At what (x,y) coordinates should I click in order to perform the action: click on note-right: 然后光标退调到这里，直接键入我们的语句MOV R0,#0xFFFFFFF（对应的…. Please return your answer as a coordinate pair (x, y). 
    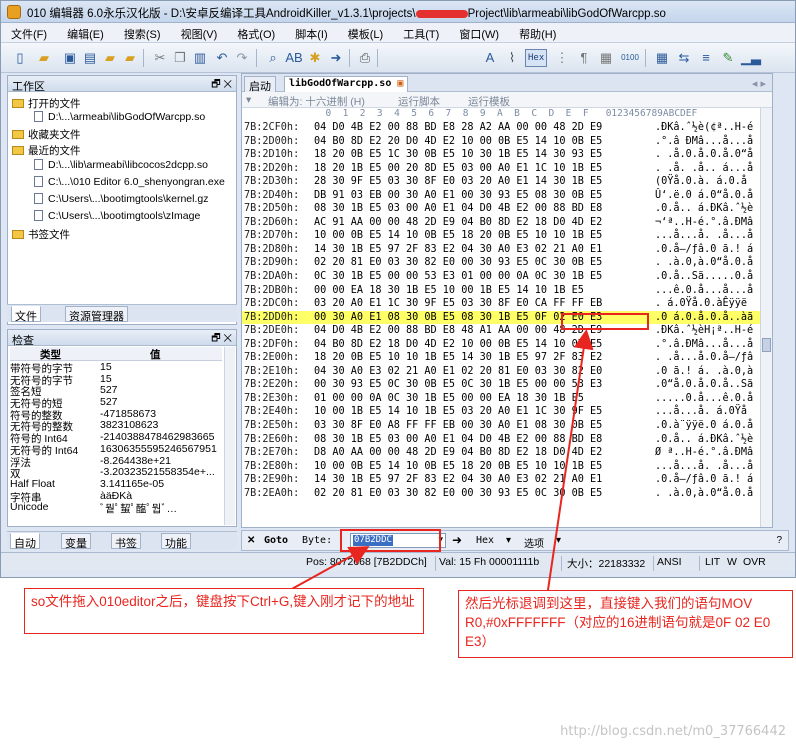
    Looking at the image, I should click on (625, 624).